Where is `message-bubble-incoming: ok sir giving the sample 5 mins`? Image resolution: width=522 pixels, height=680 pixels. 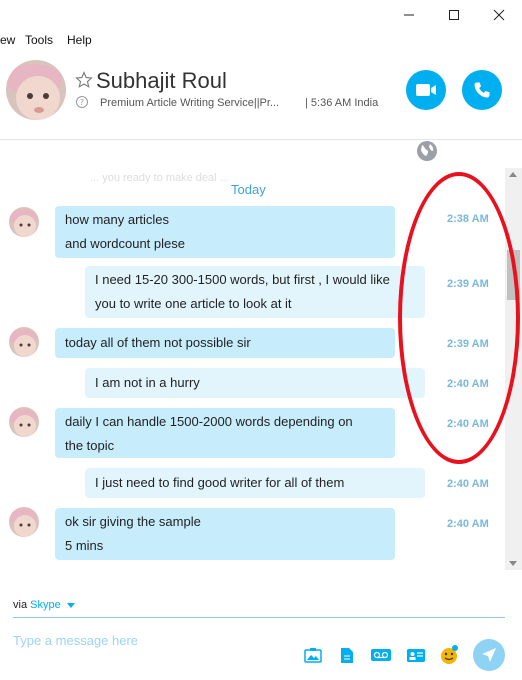 message-bubble-incoming: ok sir giving the sample 5 mins is located at coordinates (225, 534).